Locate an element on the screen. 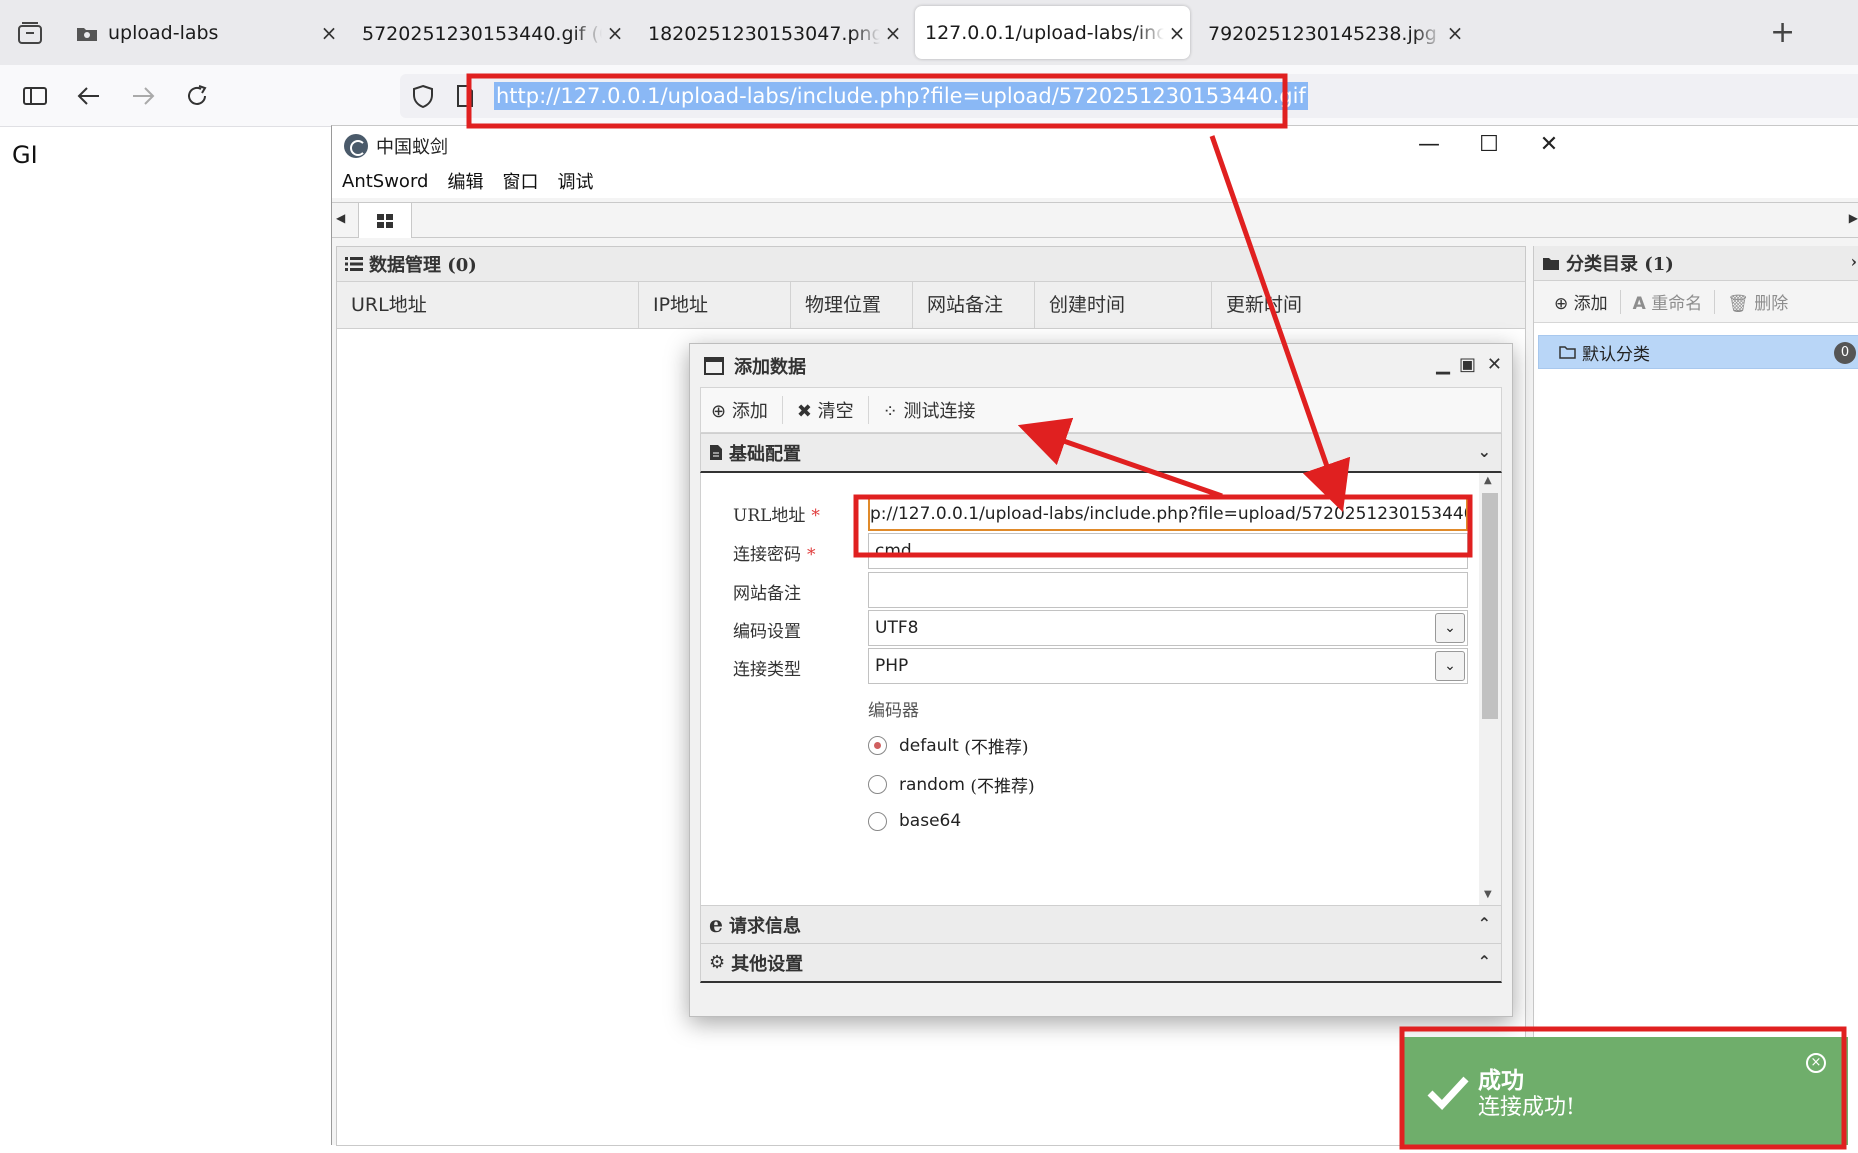 The image size is (1858, 1153). page-icon is located at coordinates (465, 96).